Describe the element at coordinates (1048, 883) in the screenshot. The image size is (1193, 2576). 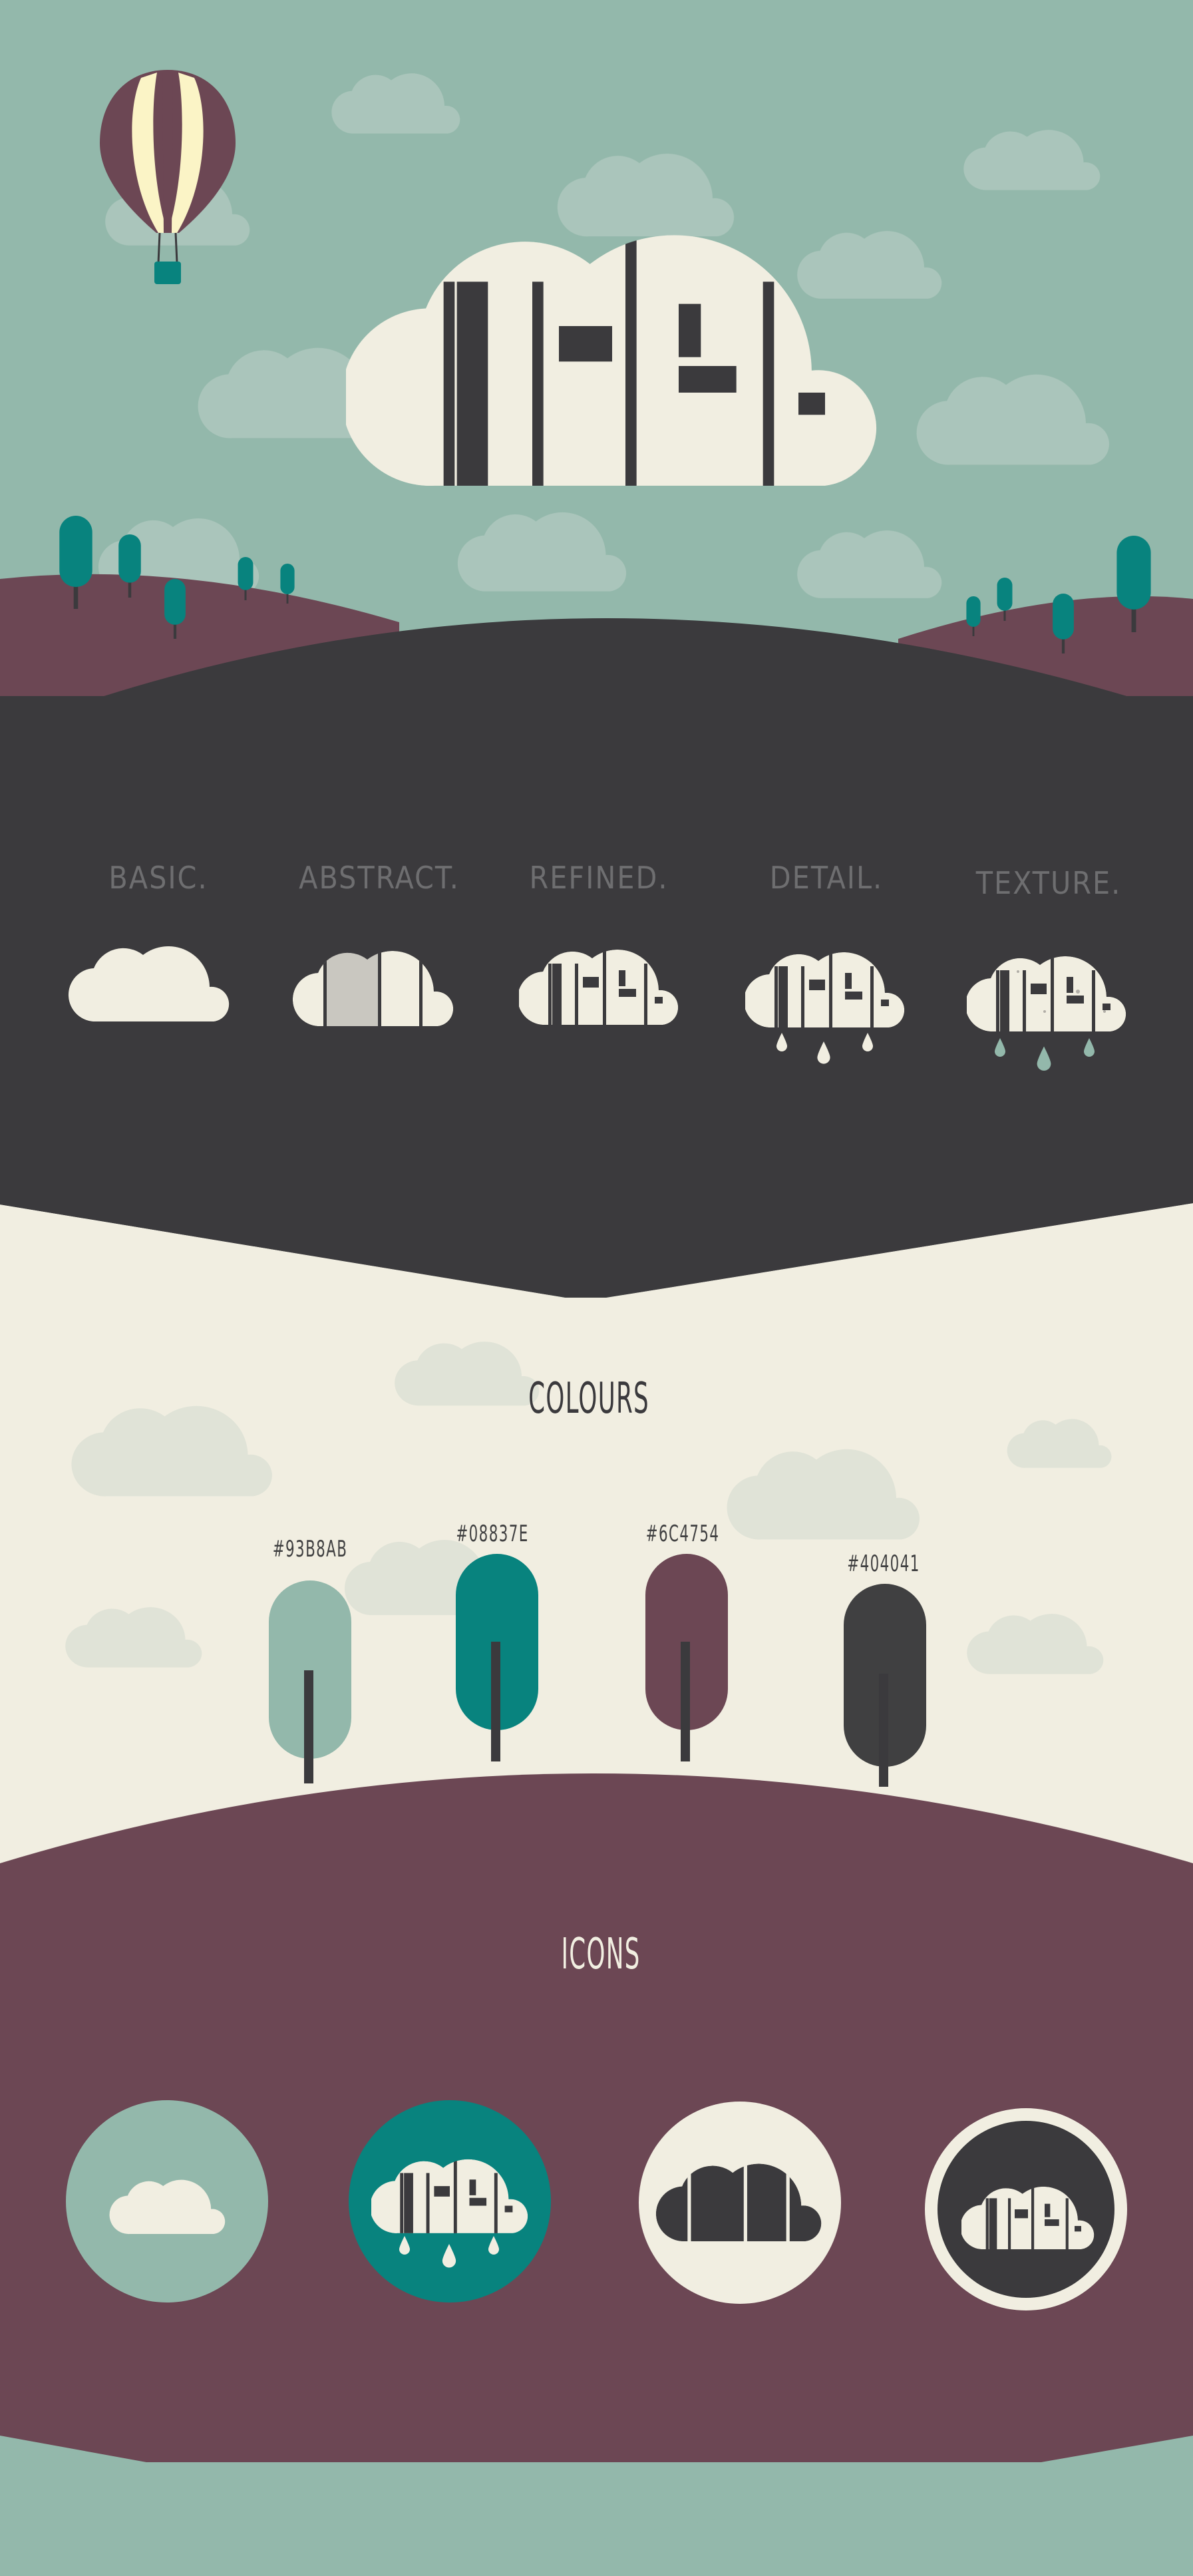
I see `style-label-texture: TEXTURE.` at that location.